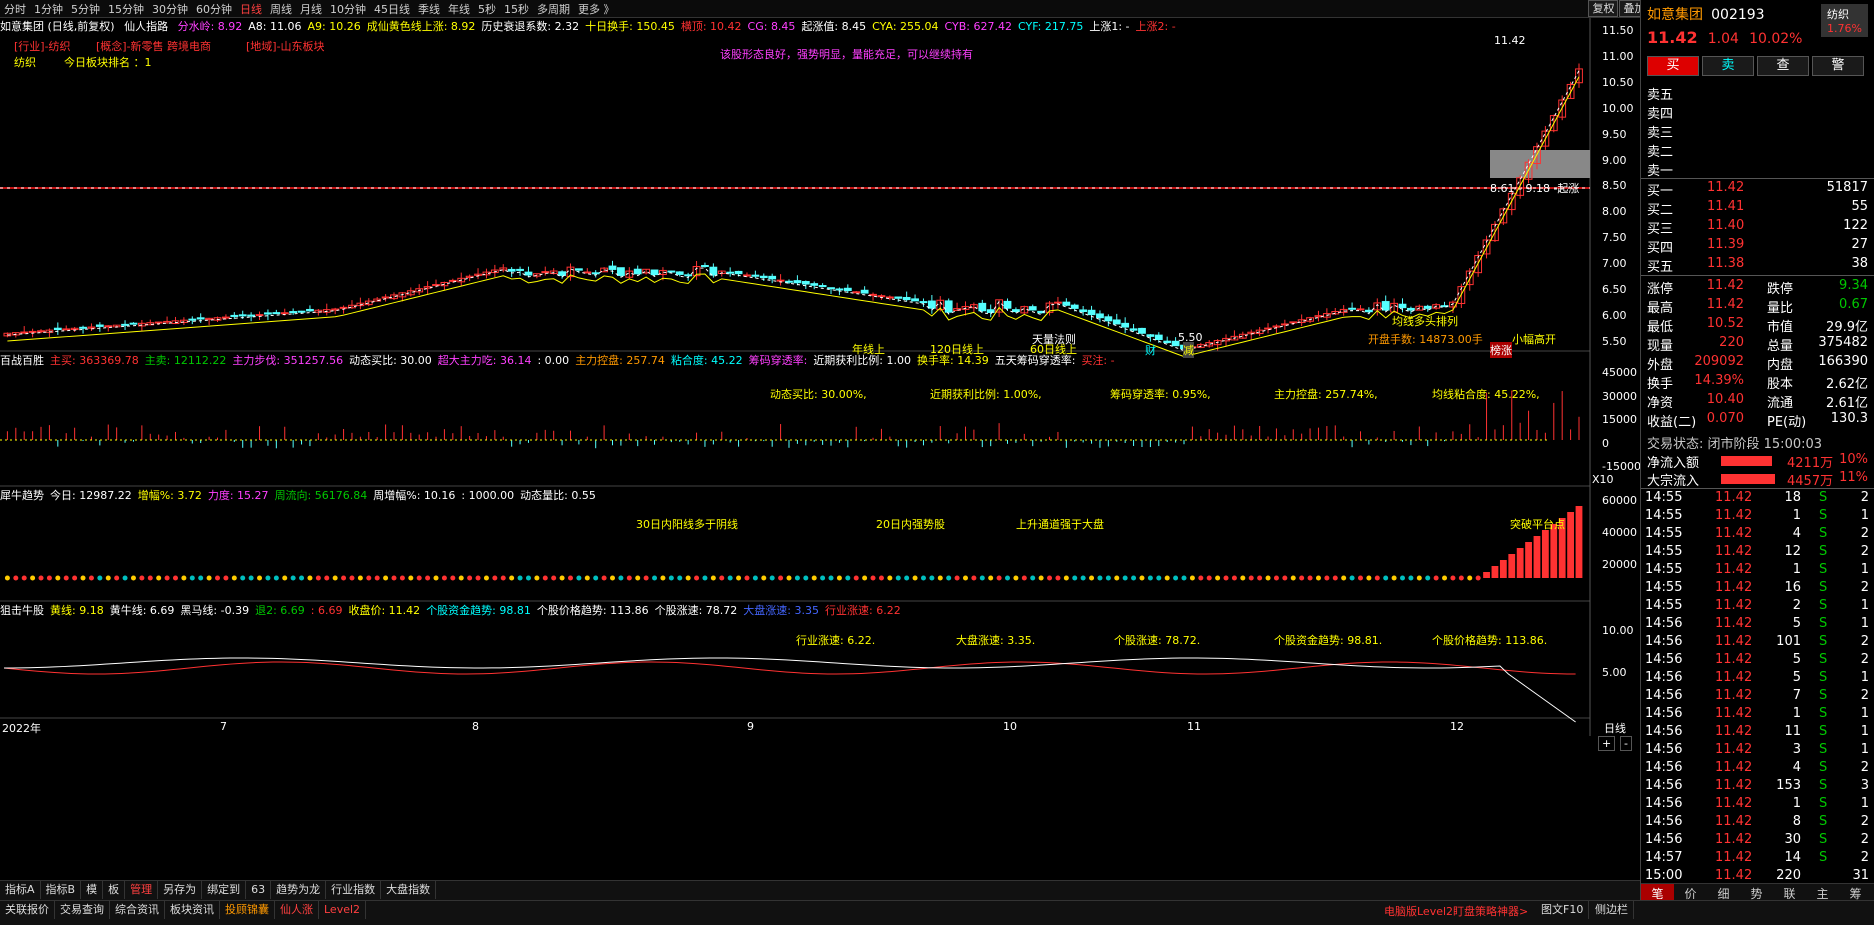 The image size is (1874, 925). What do you see at coordinates (251, 8) in the screenshot?
I see `period-tab-6: 日线` at bounding box center [251, 8].